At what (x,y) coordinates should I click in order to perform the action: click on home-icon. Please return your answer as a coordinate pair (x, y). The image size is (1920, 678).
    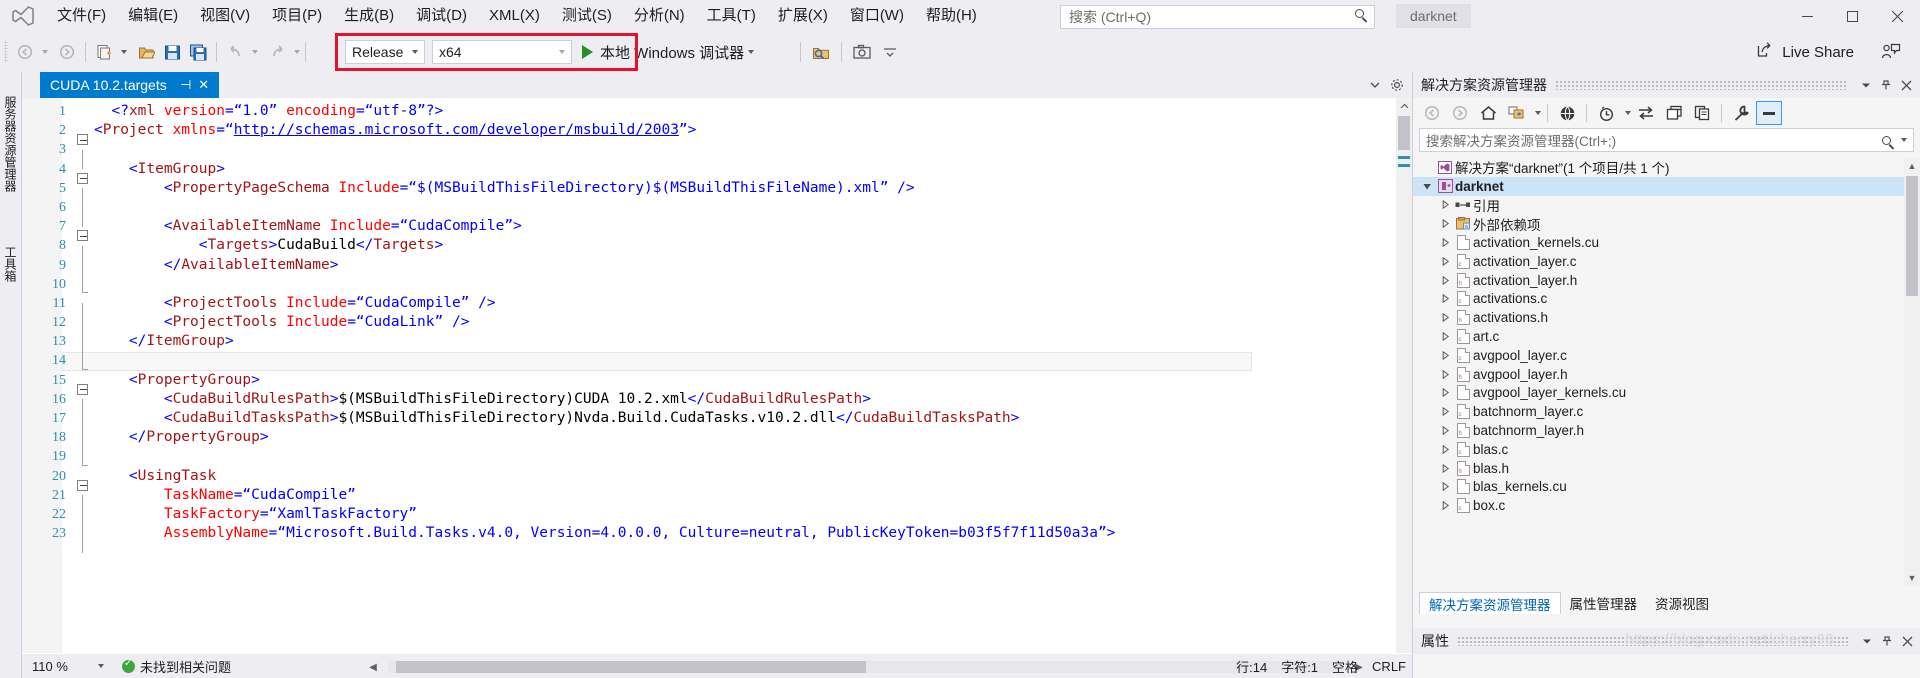
    Looking at the image, I should click on (1488, 113).